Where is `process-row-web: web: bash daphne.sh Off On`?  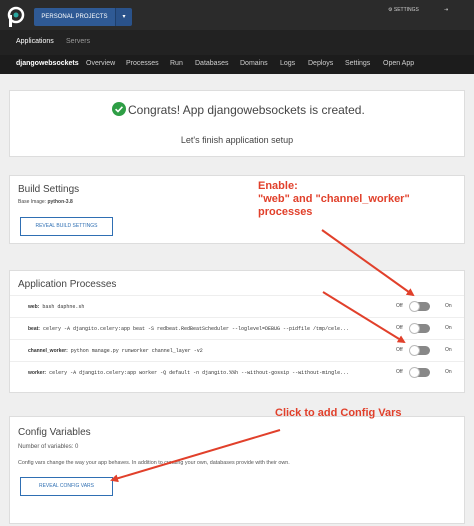 process-row-web: web: bash daphne.sh Off On is located at coordinates (237, 306).